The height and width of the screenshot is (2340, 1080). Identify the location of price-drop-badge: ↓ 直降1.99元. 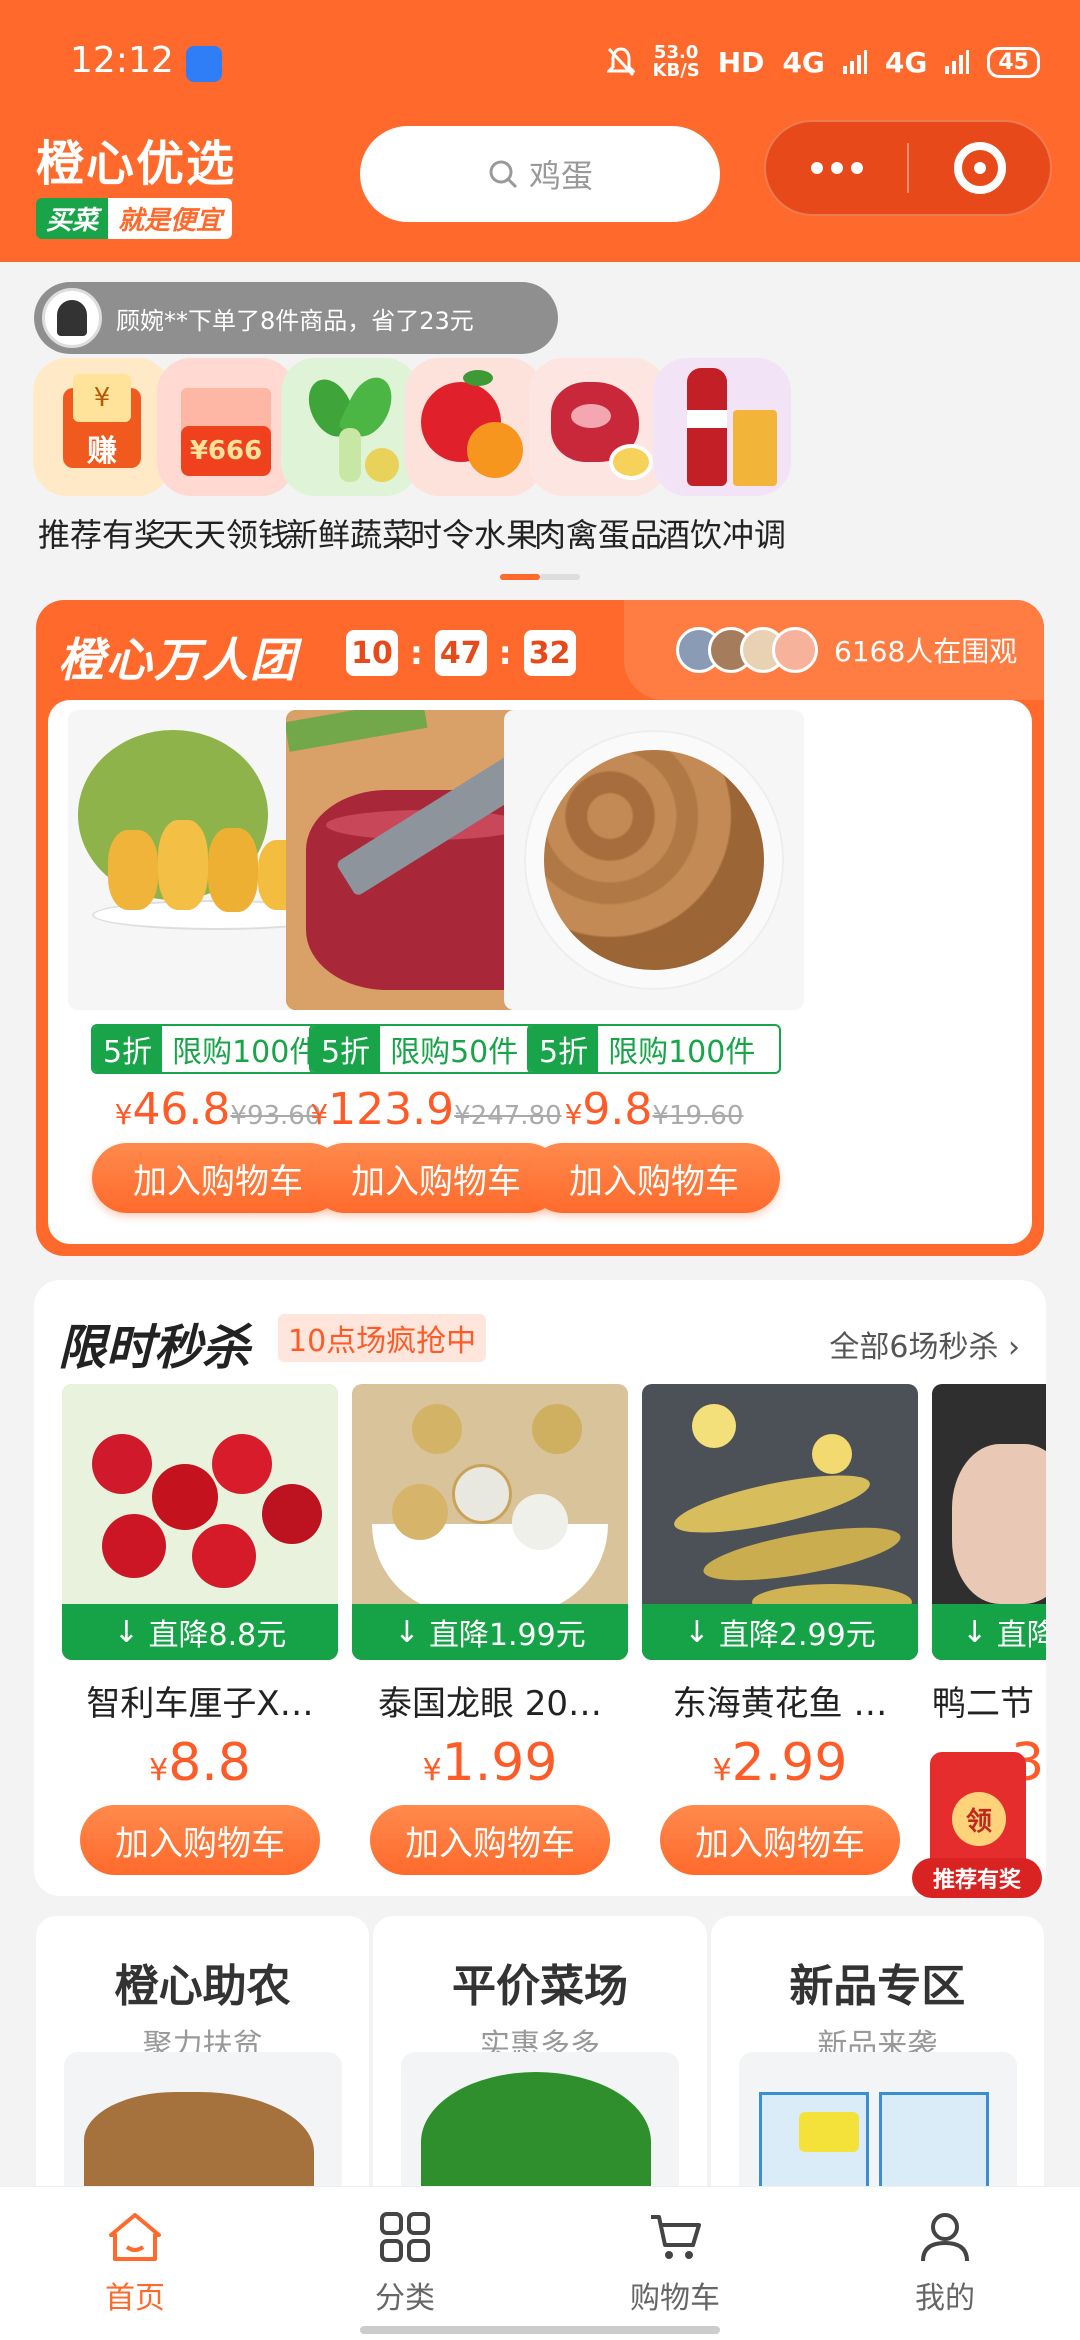
(490, 1632).